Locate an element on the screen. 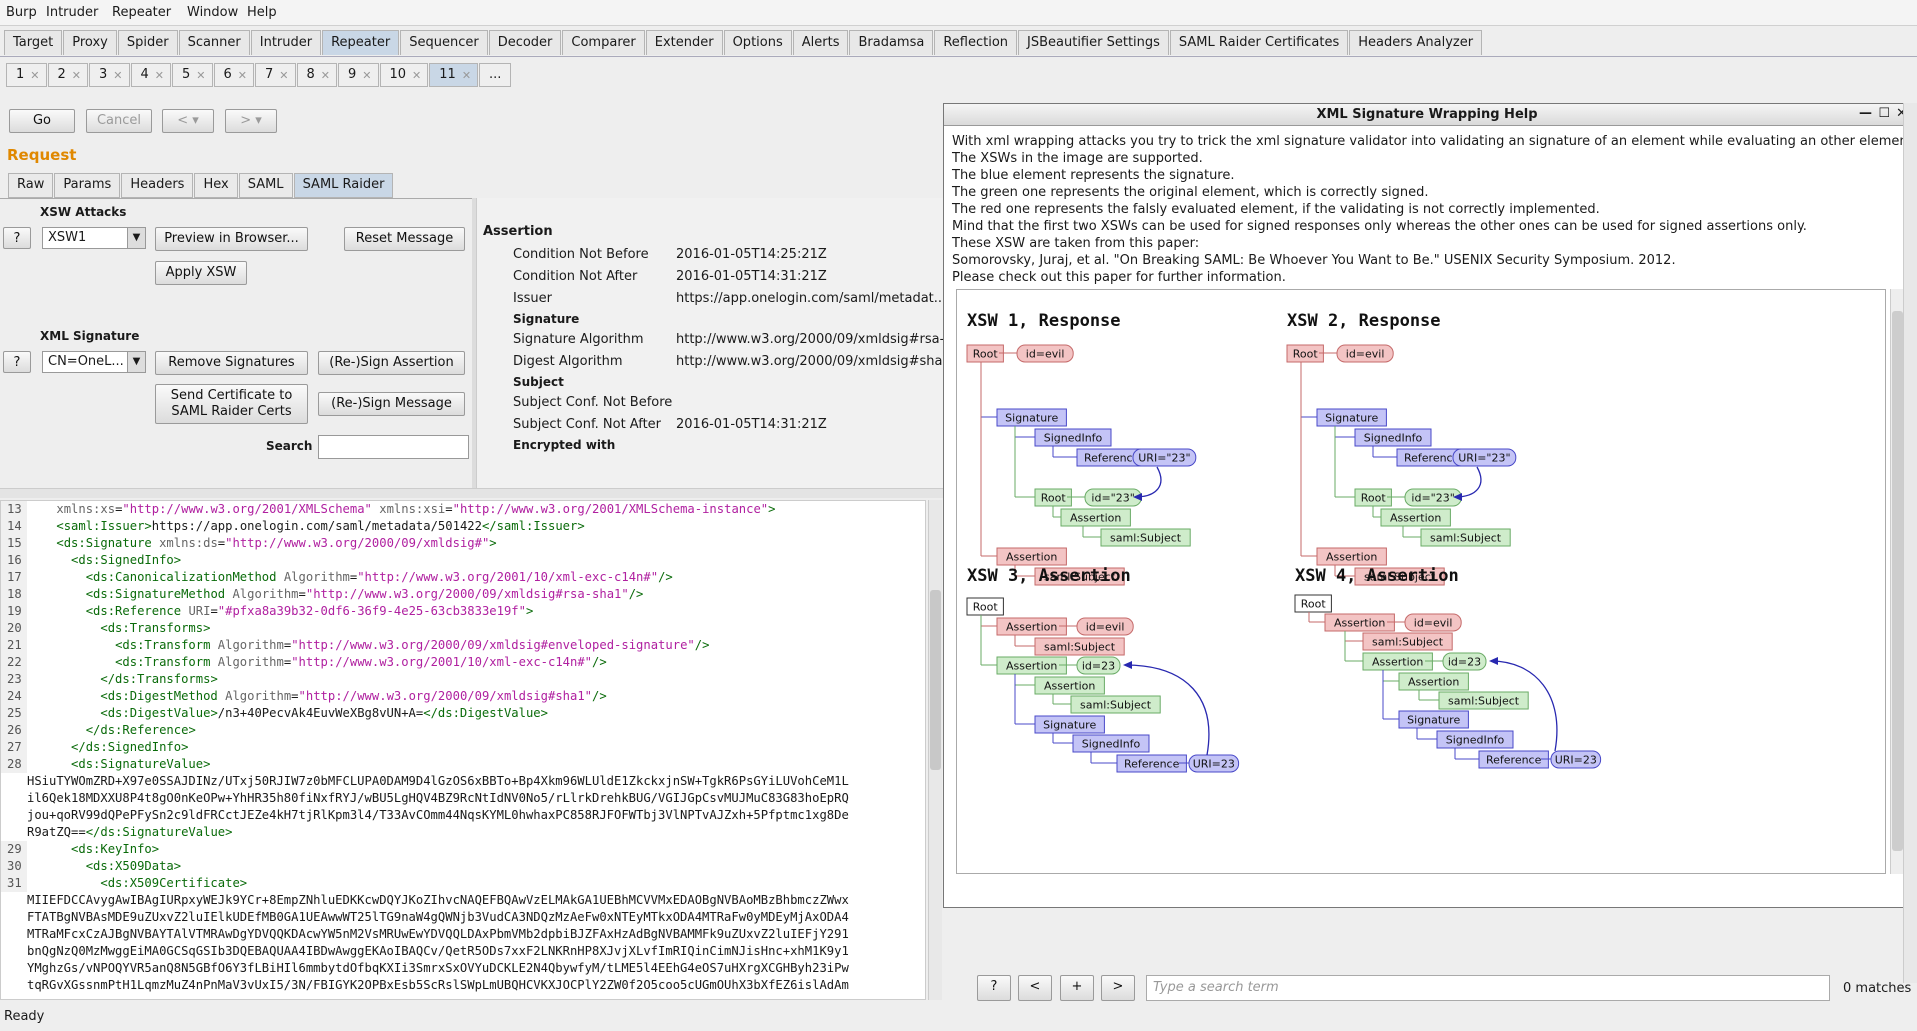  tab-decoder: Decoder is located at coordinates (525, 42).